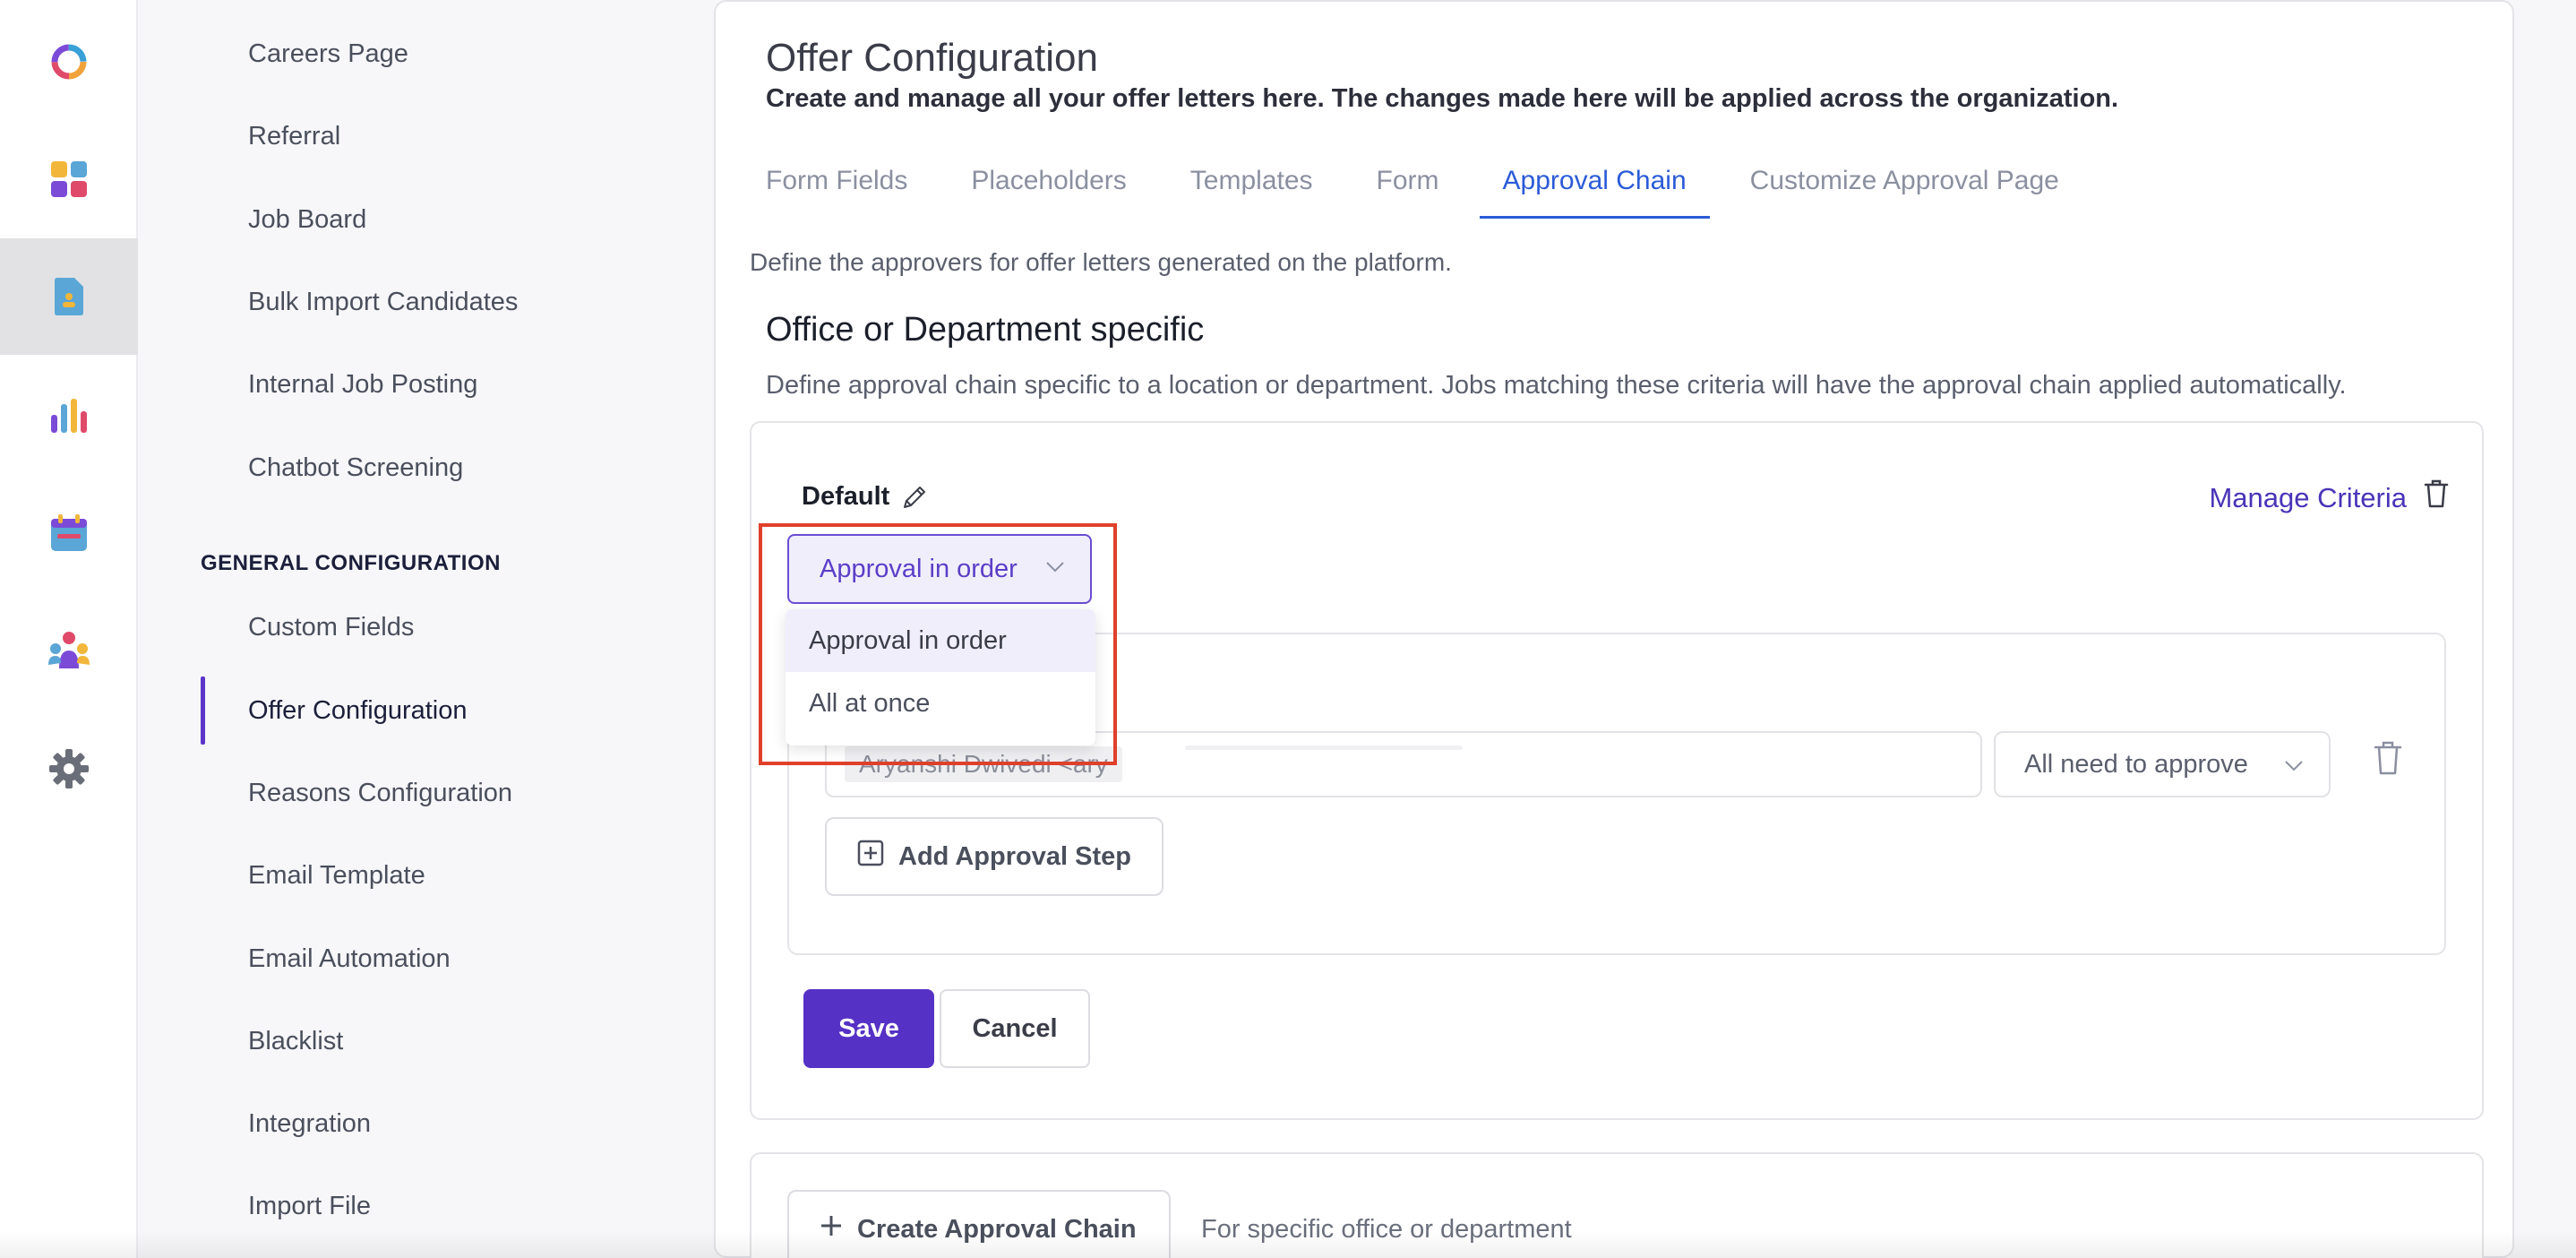 The height and width of the screenshot is (1258, 2576). Describe the element at coordinates (940, 640) in the screenshot. I see `menu-option-approval-in-order: Approval in order` at that location.